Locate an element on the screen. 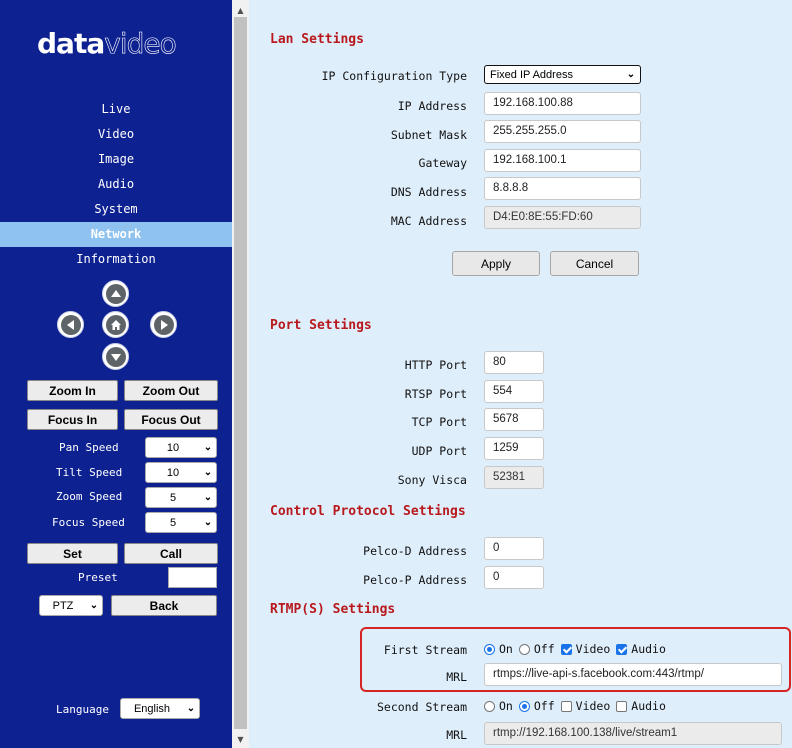  mac-address-field: D4:E0:8E:55:FD:60 is located at coordinates (562, 217).